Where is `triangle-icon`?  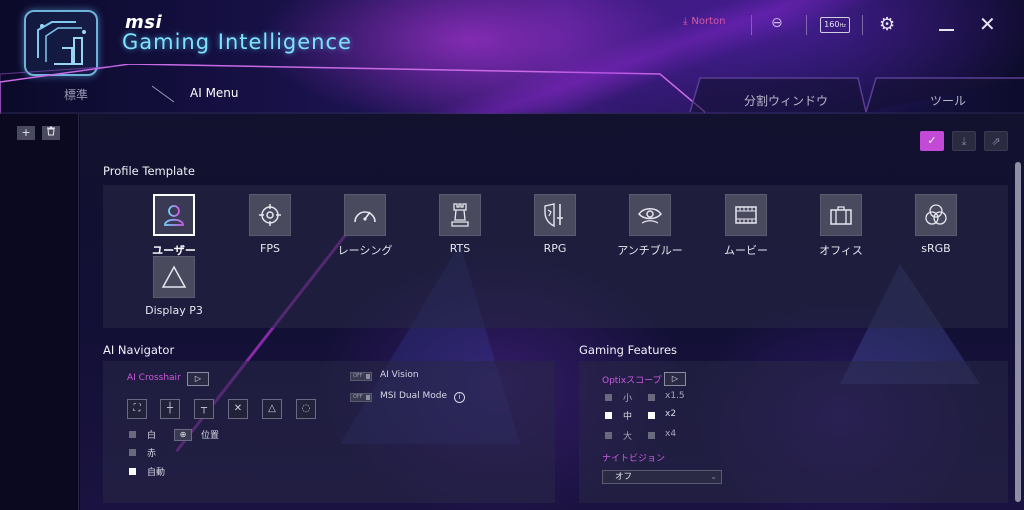
triangle-icon is located at coordinates (174, 277).